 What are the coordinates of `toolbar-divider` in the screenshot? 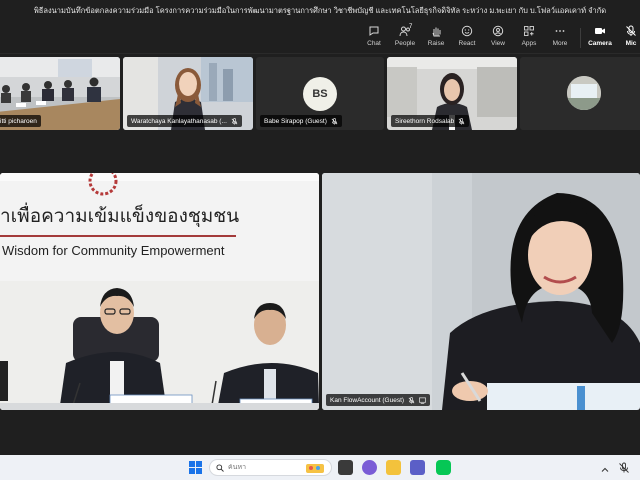 It's located at (580, 38).